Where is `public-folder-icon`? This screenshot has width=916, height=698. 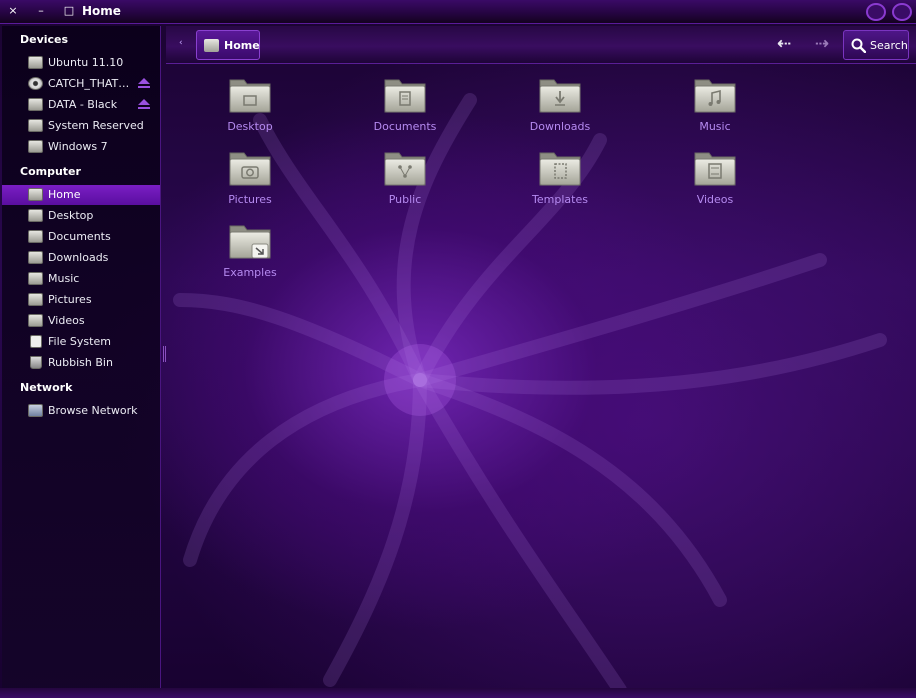 public-folder-icon is located at coordinates (405, 168).